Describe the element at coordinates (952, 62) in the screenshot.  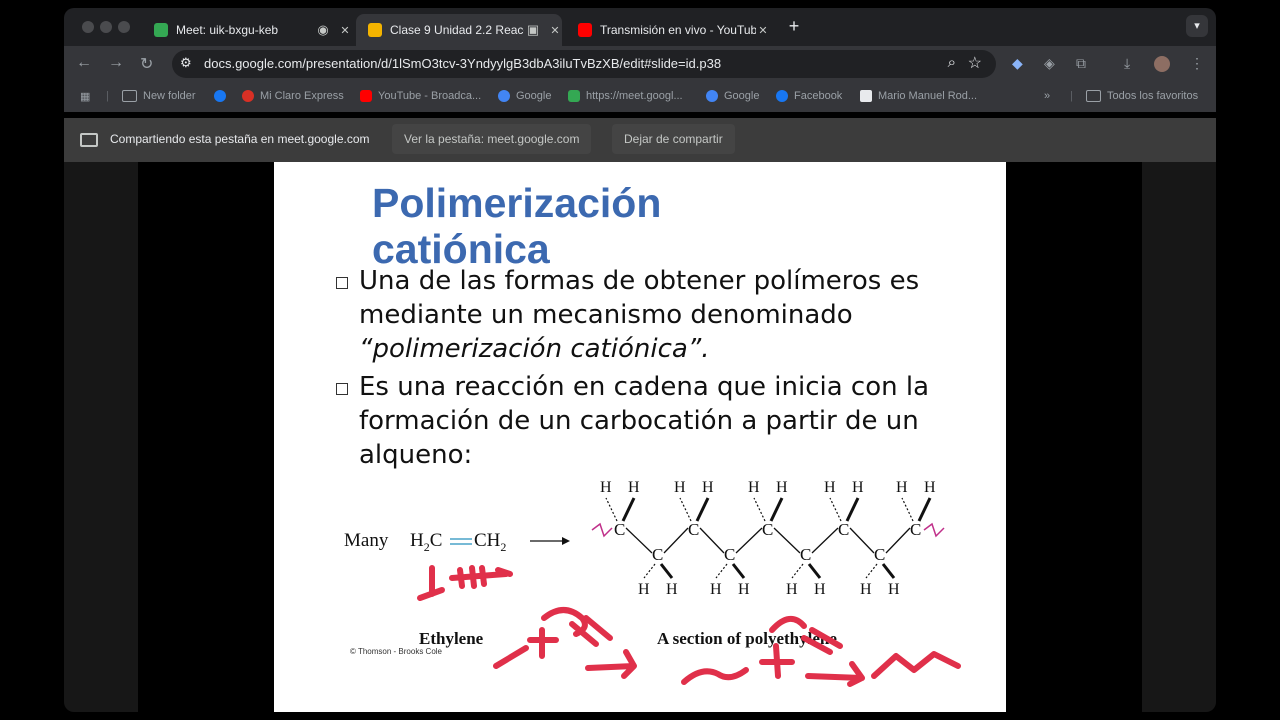
I see `zoom-icon: ⌕` at that location.